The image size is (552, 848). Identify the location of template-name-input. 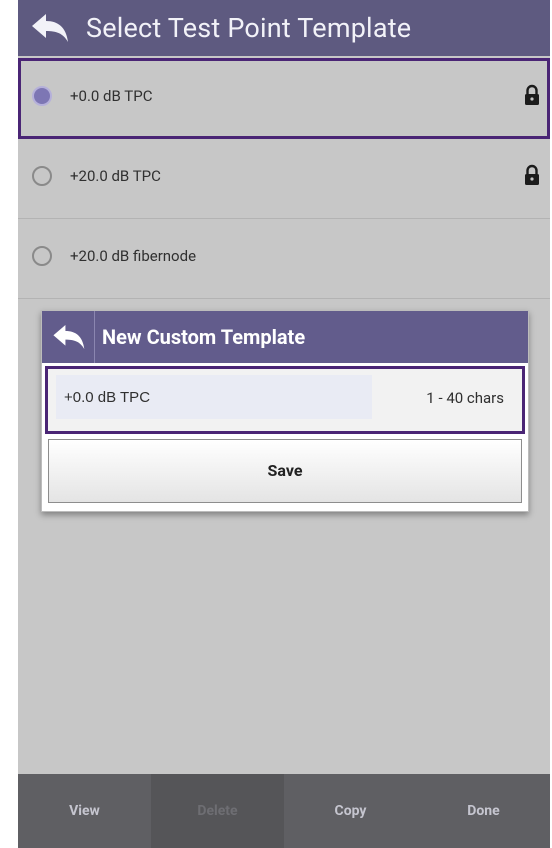
(214, 397).